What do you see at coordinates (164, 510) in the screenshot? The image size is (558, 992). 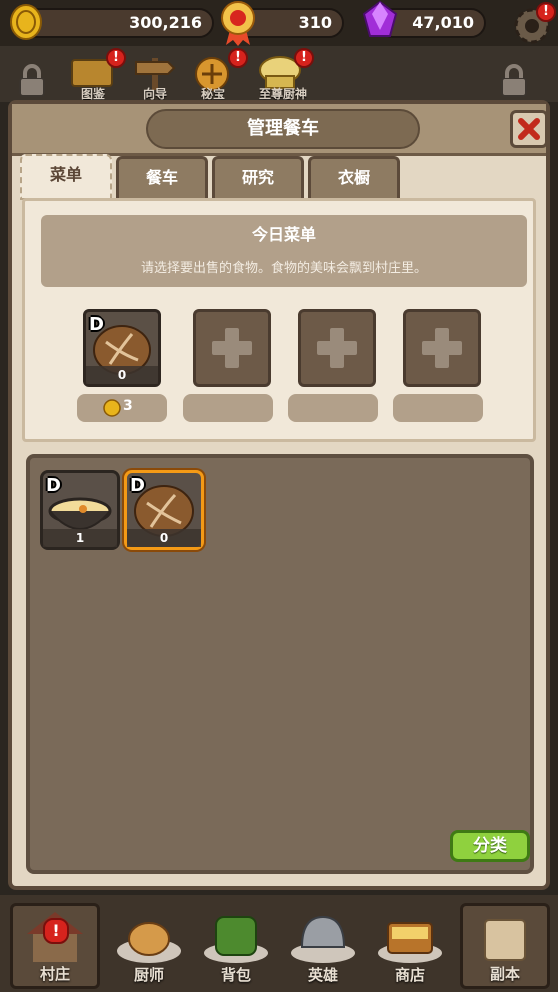 I see `inventory-item-bread: D 0` at bounding box center [164, 510].